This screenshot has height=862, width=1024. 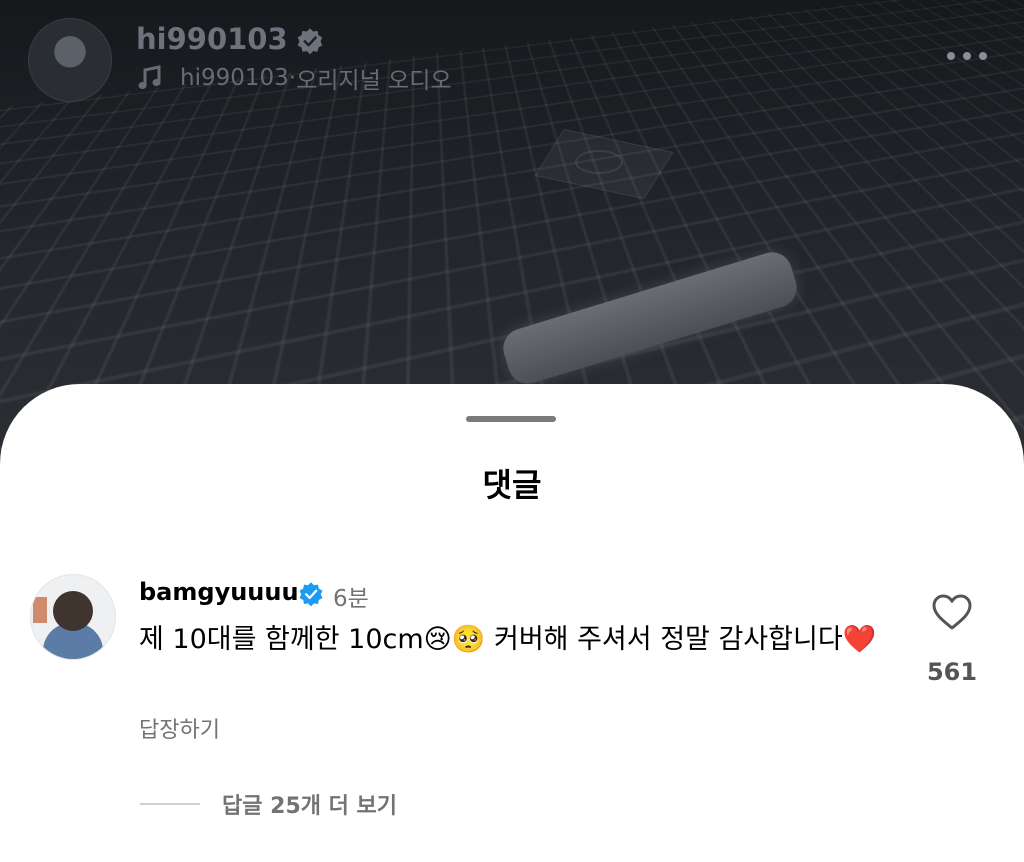 What do you see at coordinates (952, 672) in the screenshot?
I see `like-count: 561` at bounding box center [952, 672].